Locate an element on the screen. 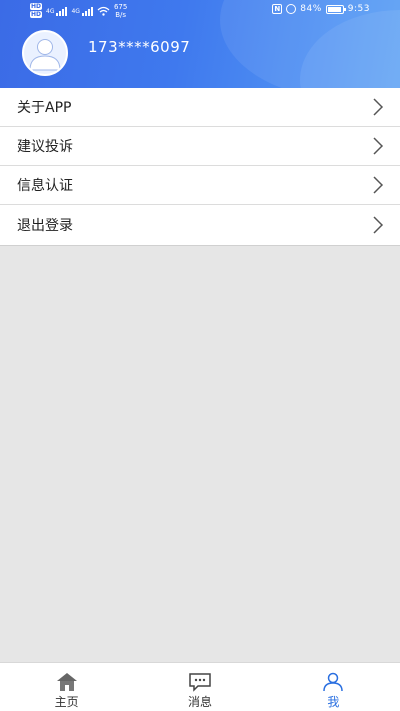 The height and width of the screenshot is (711, 400). battery-percent: 84% is located at coordinates (311, 9).